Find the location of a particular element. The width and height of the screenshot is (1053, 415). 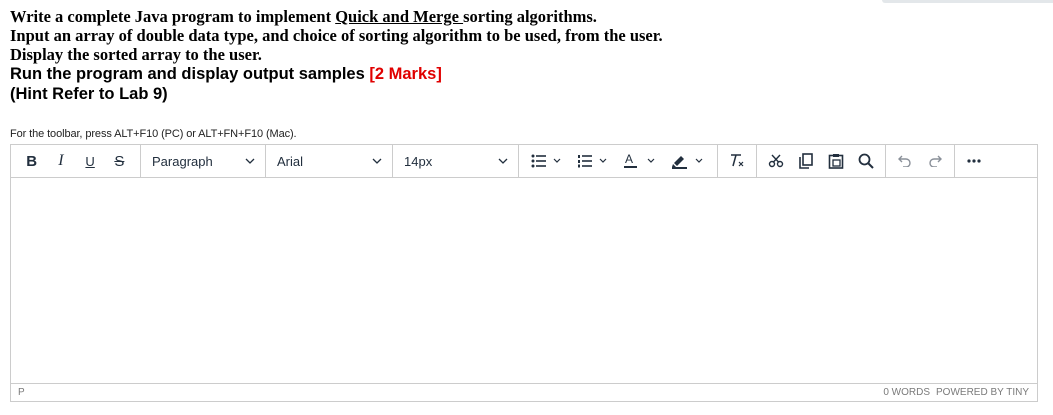

clear-formatting-button is located at coordinates (737, 161).